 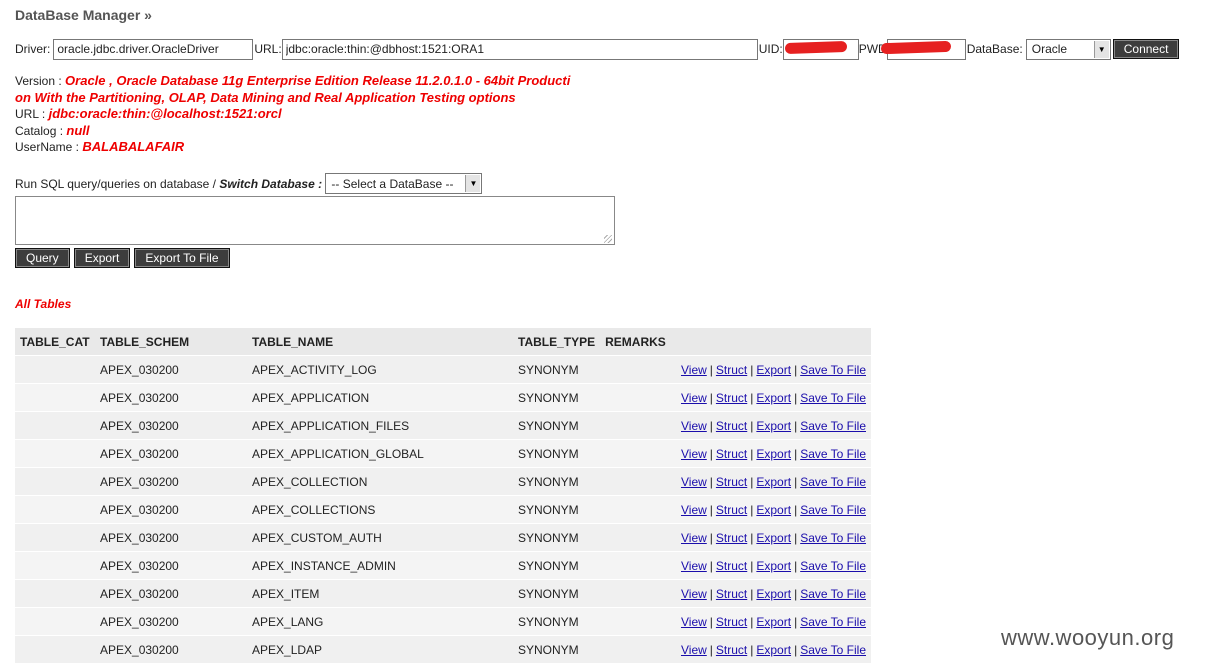 I want to click on switch-database-select: -- Select a DataBase -- ▼, so click(x=404, y=183).